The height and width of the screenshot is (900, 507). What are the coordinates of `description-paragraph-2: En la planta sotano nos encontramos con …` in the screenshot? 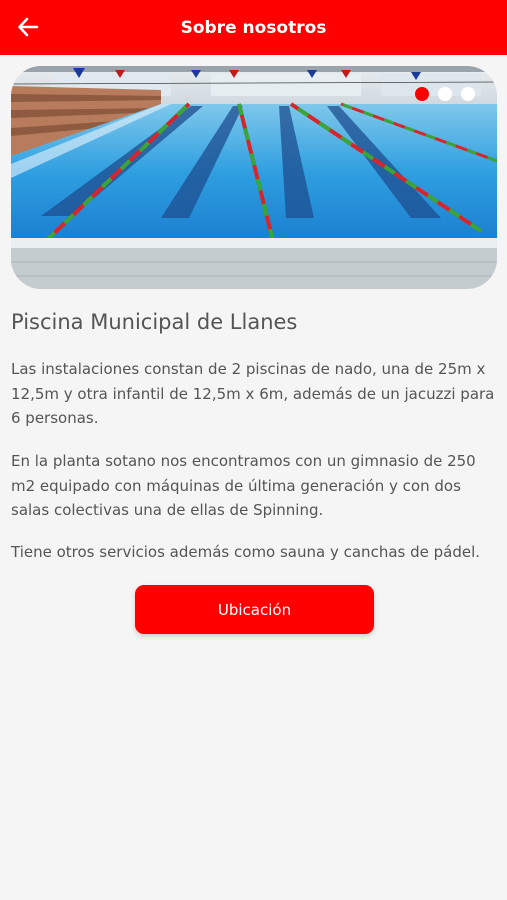 It's located at (243, 485).